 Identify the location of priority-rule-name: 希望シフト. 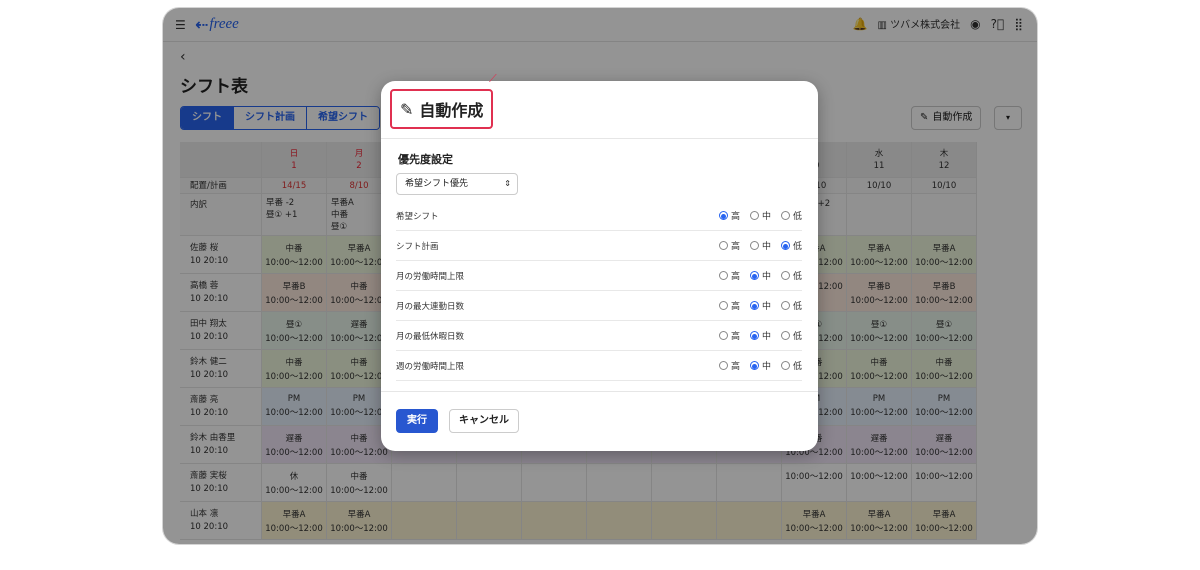
(417, 216).